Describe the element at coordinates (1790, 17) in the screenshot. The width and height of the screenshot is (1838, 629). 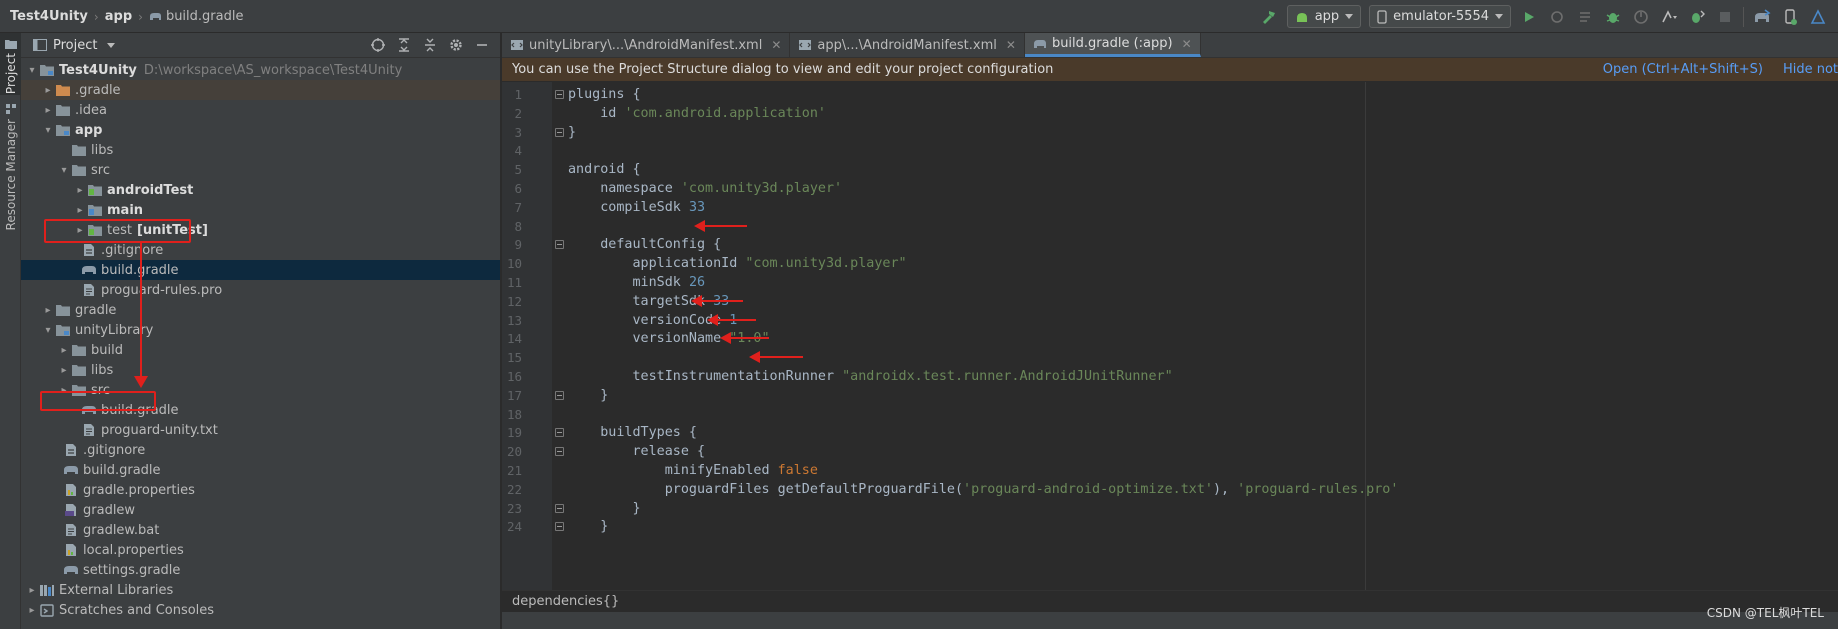
I see `device-manager-icon` at that location.